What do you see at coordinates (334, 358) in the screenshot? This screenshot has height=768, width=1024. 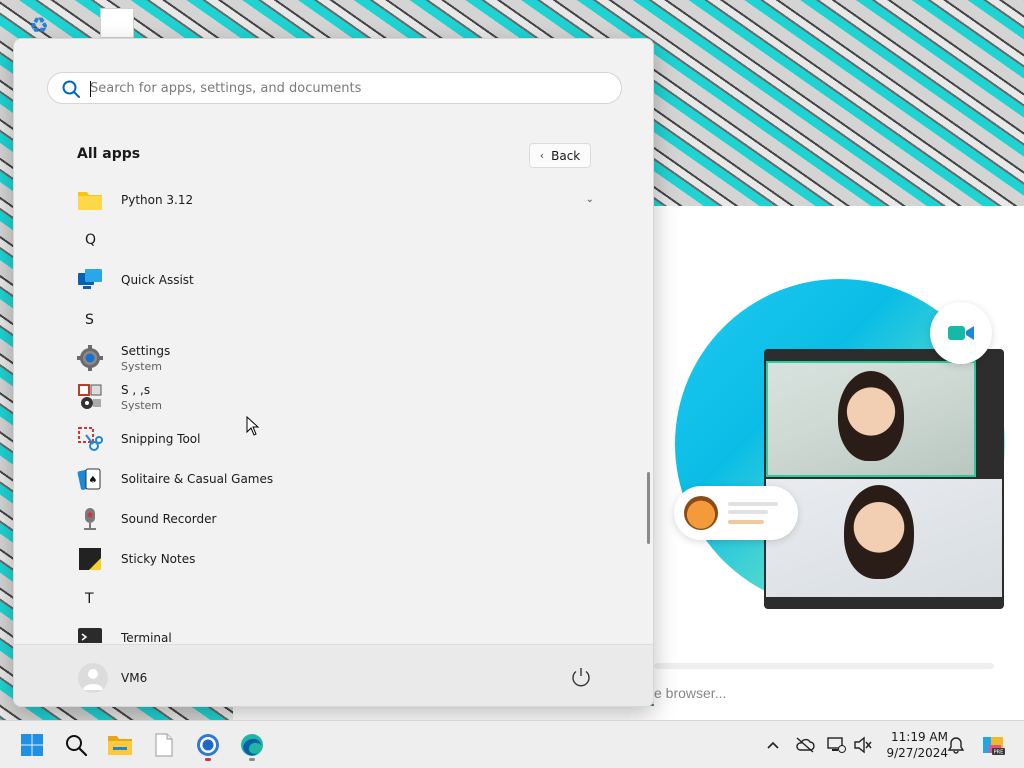 I see `list-item-settings: Settings System` at bounding box center [334, 358].